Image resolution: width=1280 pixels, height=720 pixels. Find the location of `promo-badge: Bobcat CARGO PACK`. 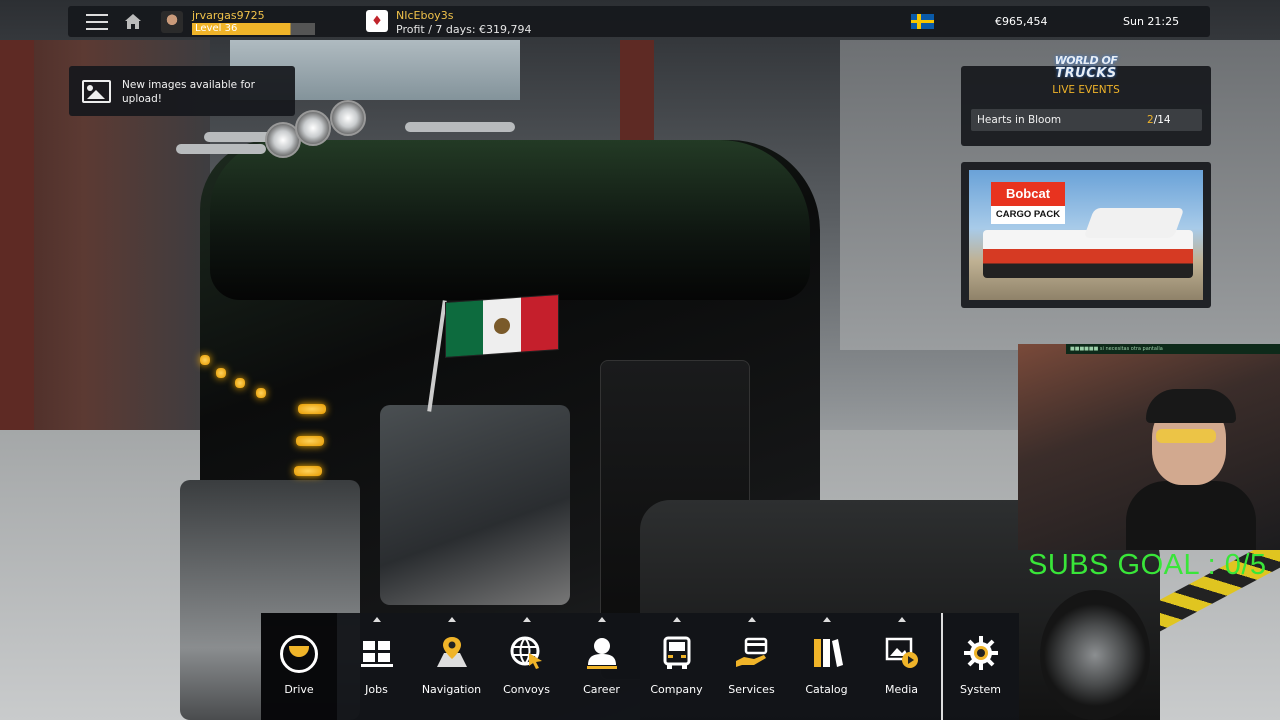

promo-badge: Bobcat CARGO PACK is located at coordinates (1028, 203).